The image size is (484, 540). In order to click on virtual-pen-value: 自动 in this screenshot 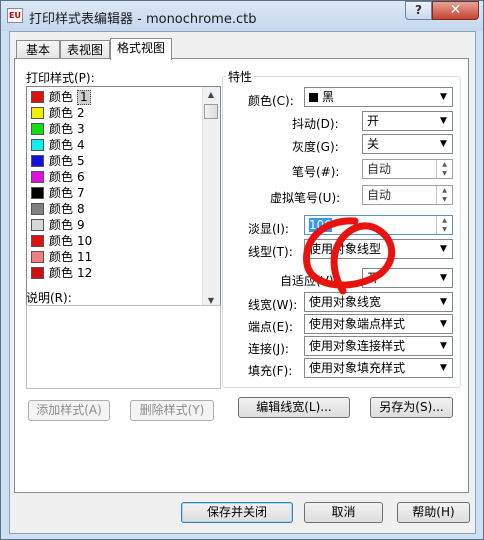, I will do `click(379, 195)`.